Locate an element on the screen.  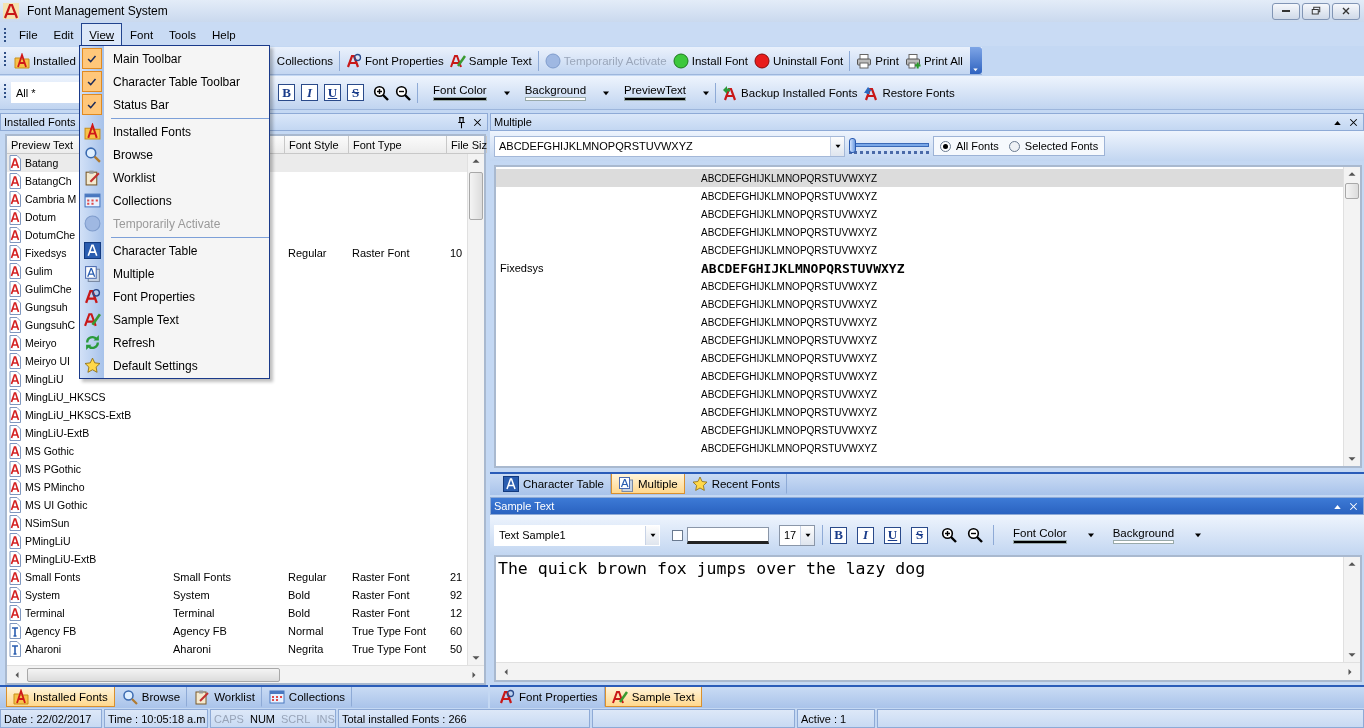
table-cell: MS PMincho is located at coordinates (55, 487).